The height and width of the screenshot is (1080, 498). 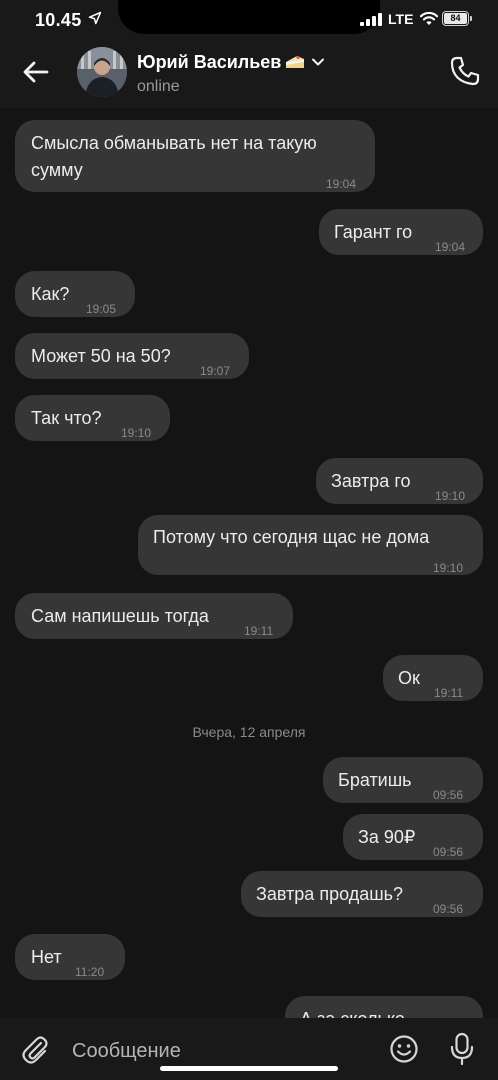 I want to click on phone-call-icon, so click(x=465, y=71).